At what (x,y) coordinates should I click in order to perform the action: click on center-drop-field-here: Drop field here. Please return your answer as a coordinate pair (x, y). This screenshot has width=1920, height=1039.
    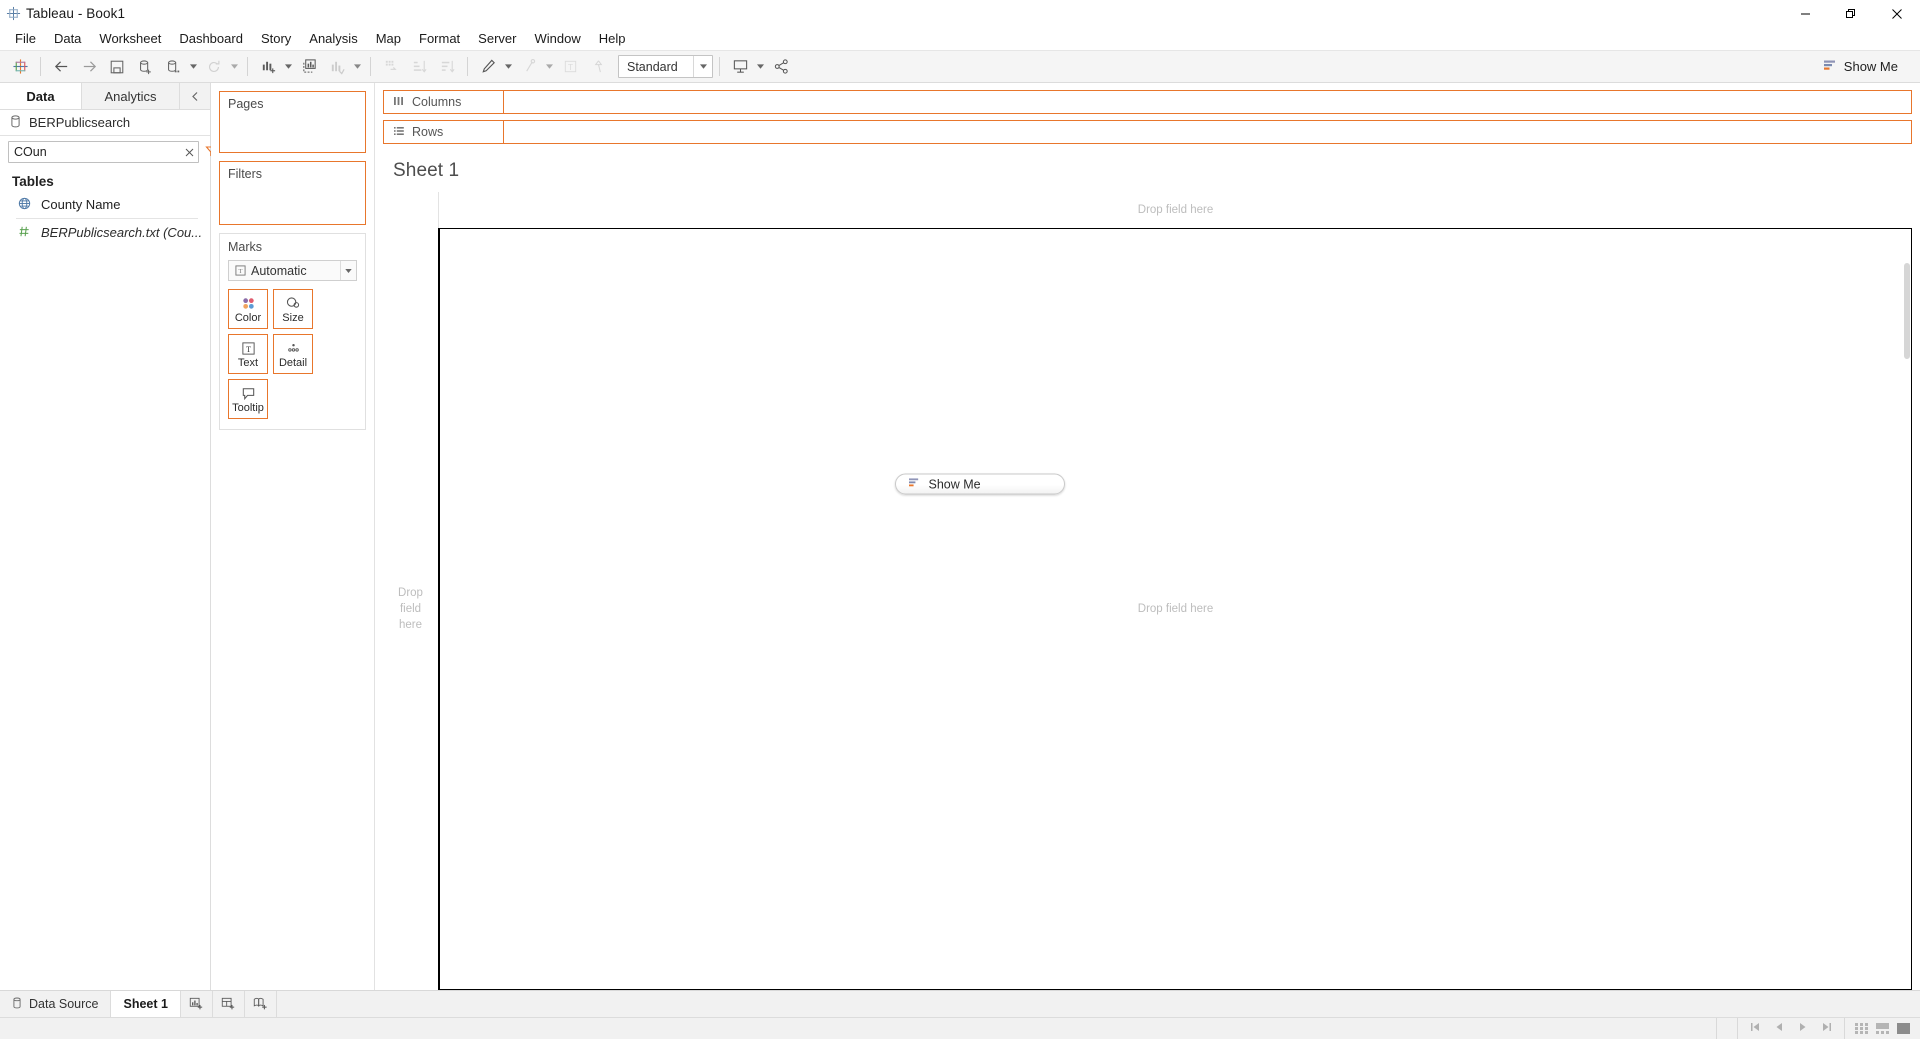
    Looking at the image, I should click on (1175, 609).